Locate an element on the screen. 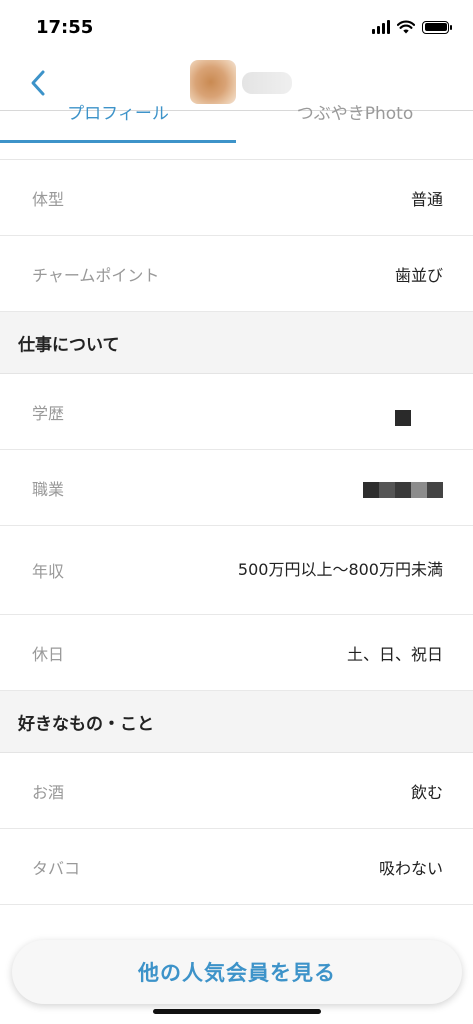 This screenshot has width=473, height=1024. chevron-left-icon is located at coordinates (38, 83).